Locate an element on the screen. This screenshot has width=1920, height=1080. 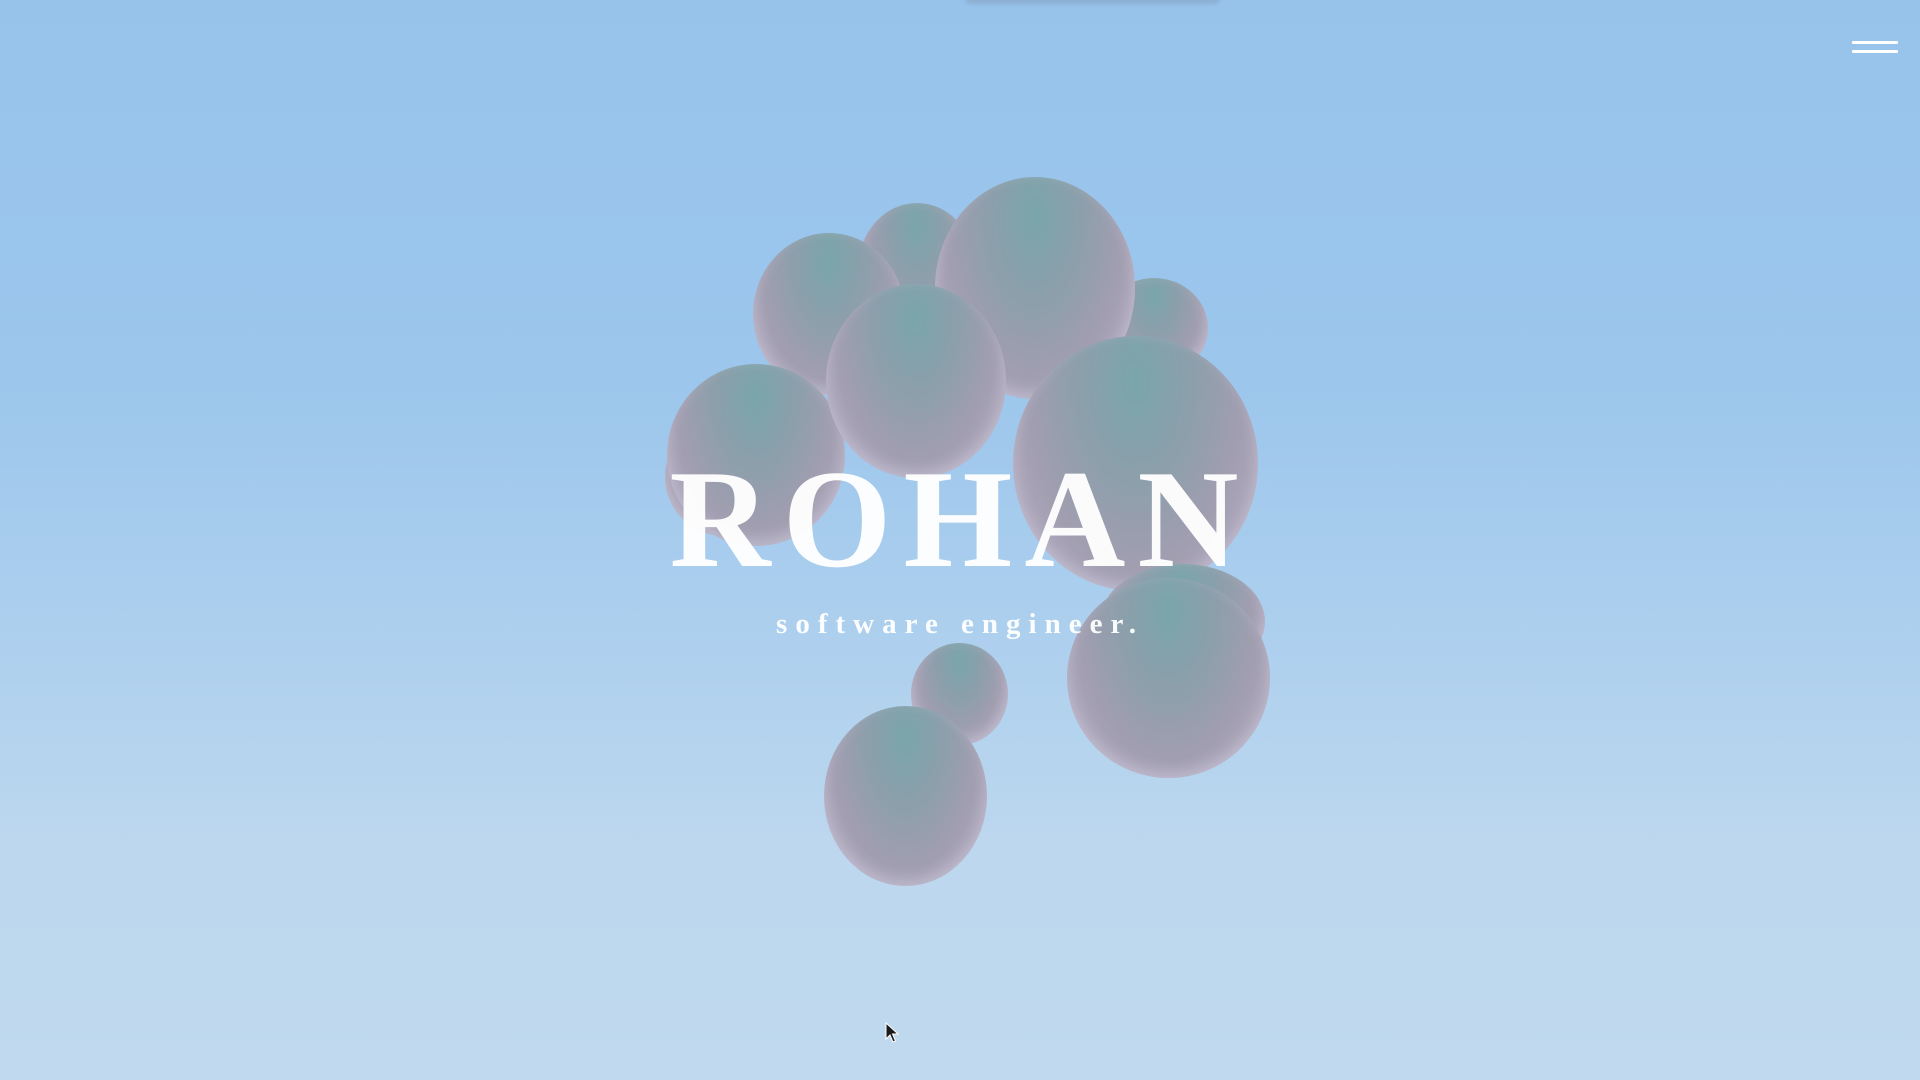
hamburger-menu-icon-line is located at coordinates (1875, 51).